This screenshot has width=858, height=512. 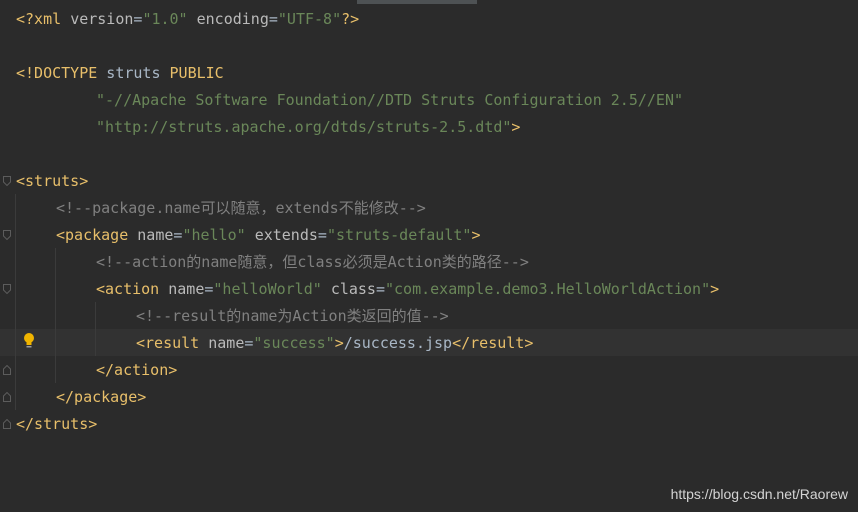 I want to click on xml-comment: <!--action的name随意，但class必须是Action类的路径-->, so click(x=312, y=262).